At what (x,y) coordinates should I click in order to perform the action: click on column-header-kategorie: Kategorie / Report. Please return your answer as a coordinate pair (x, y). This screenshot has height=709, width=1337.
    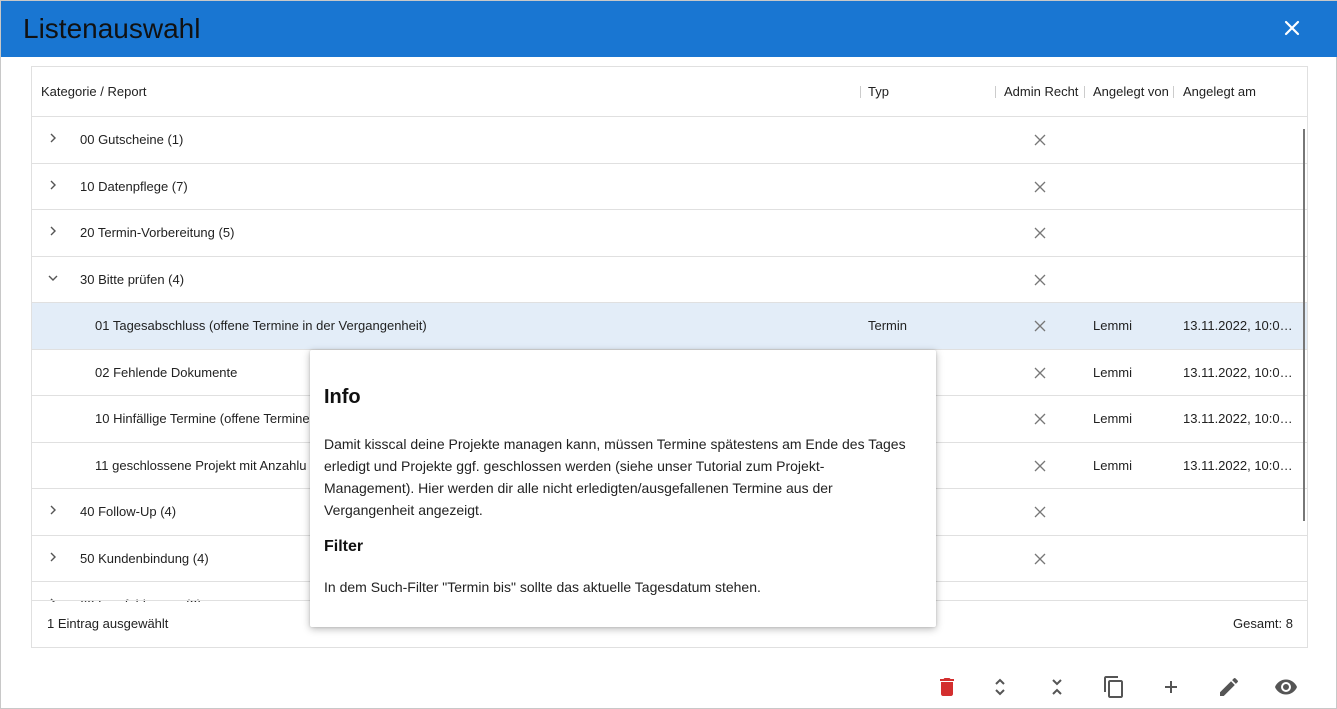
    Looking at the image, I should click on (94, 91).